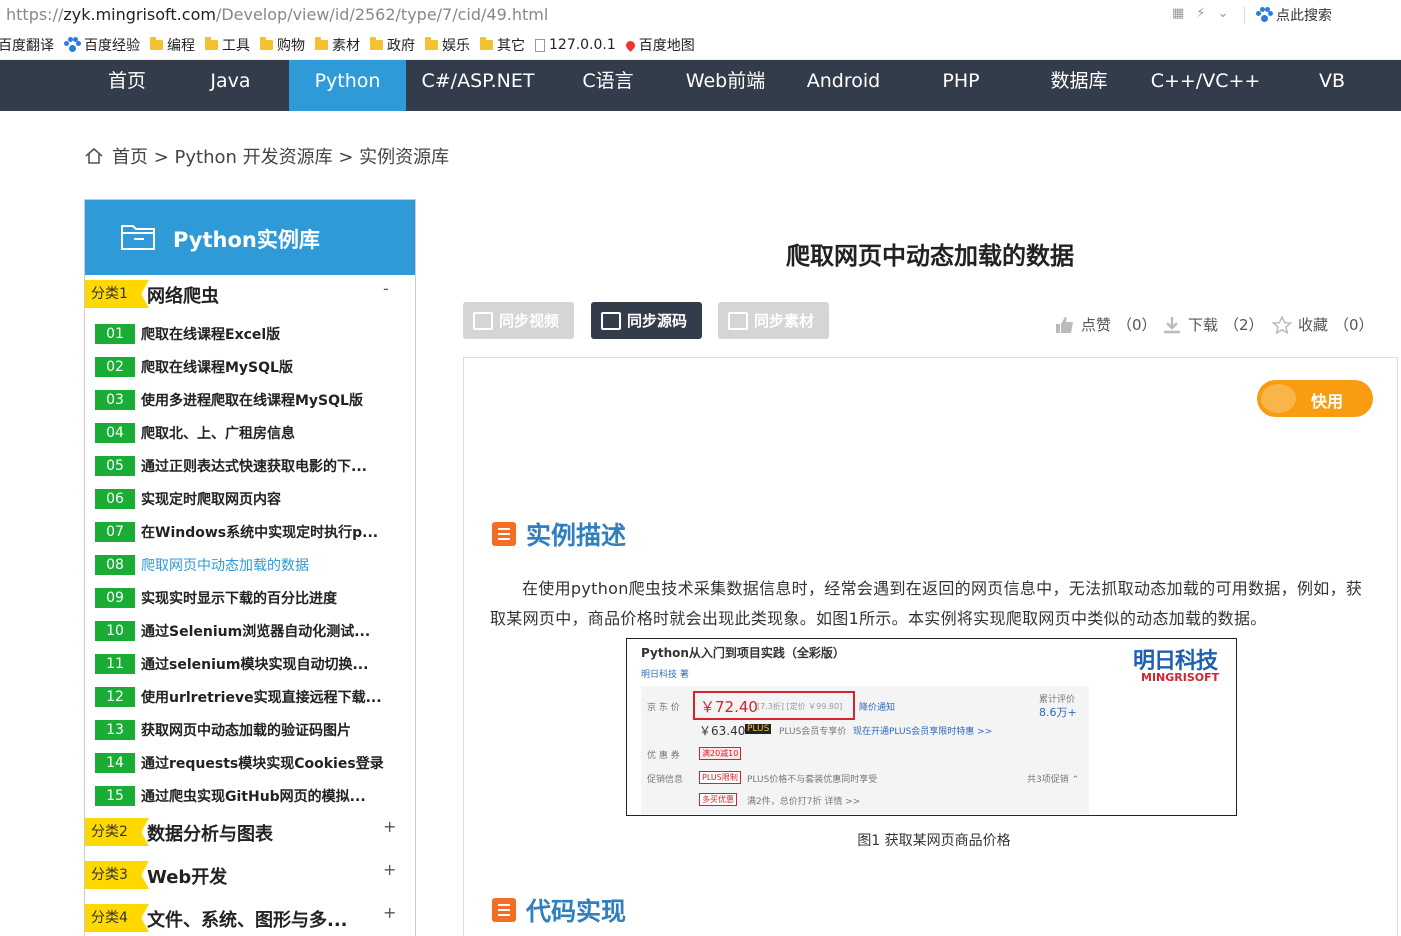 The height and width of the screenshot is (936, 1401). What do you see at coordinates (112, 46) in the screenshot?
I see `bookmark-label: 百度经验` at bounding box center [112, 46].